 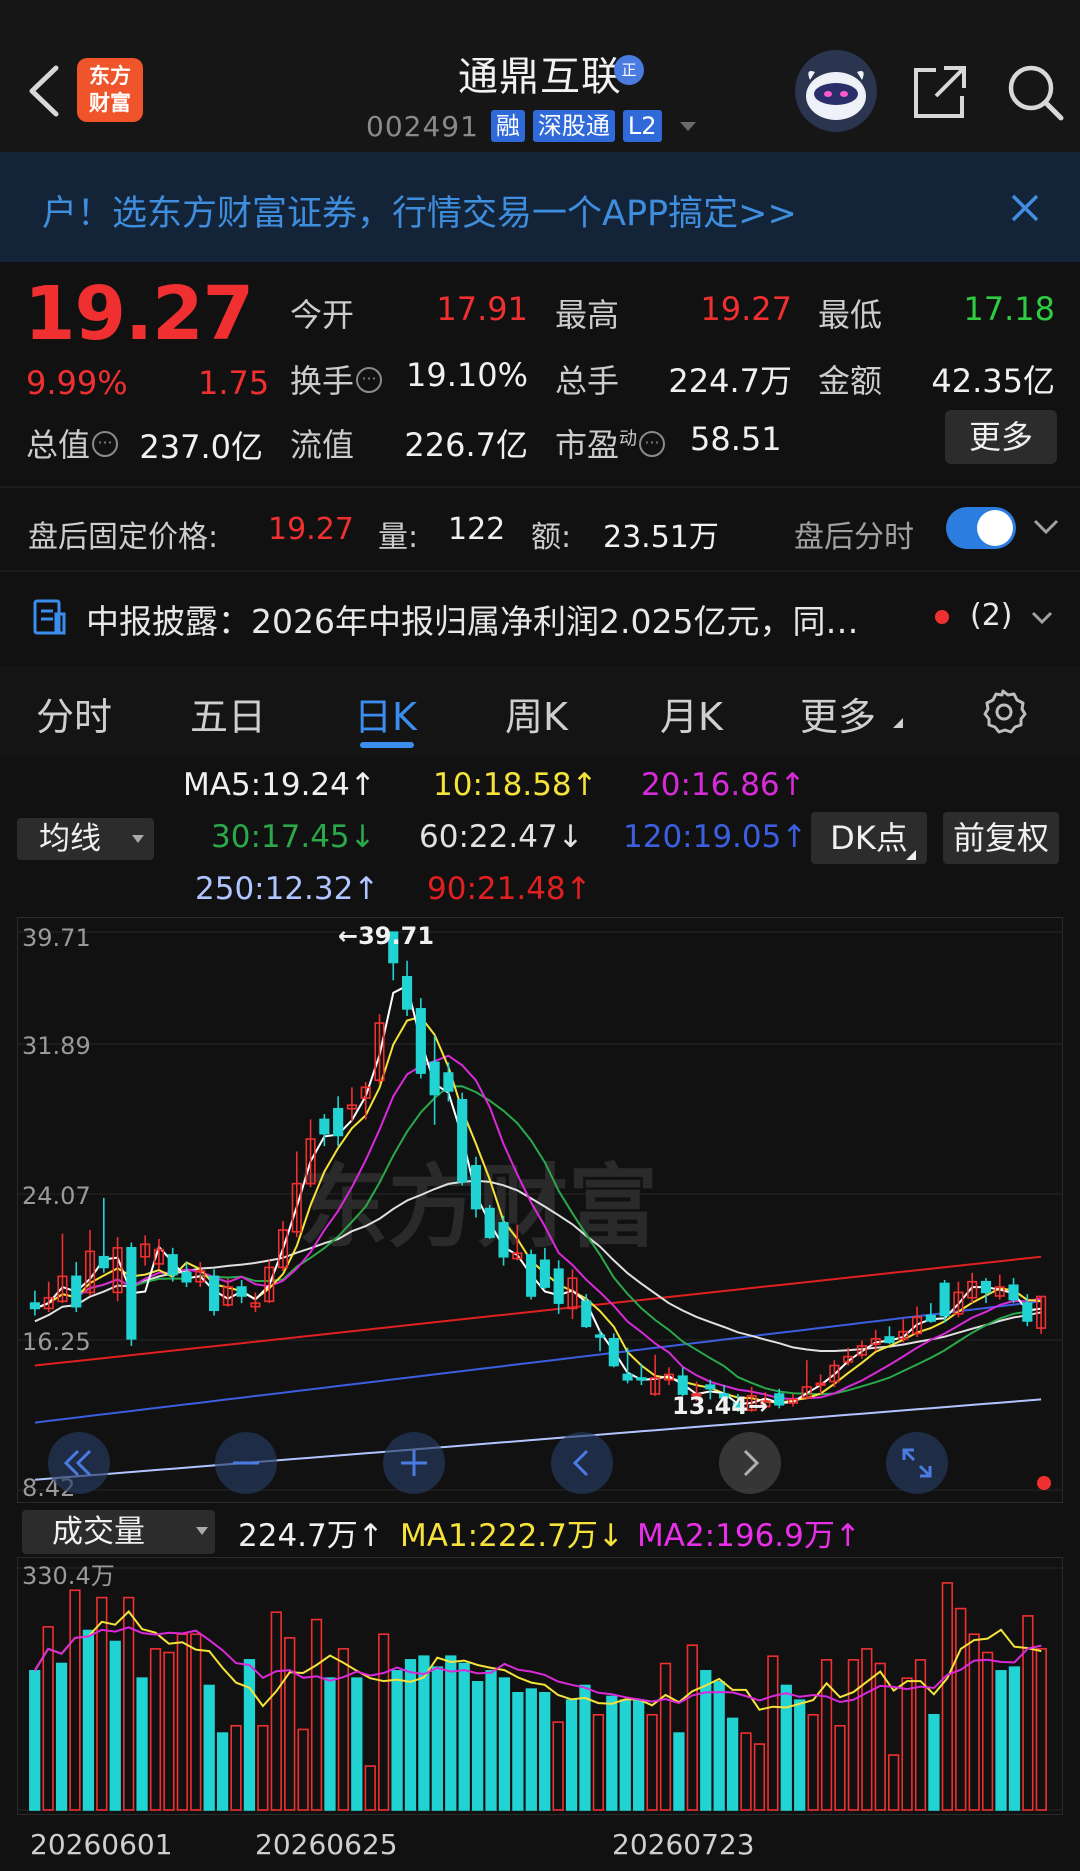 I want to click on tab-intraday: 分时, so click(x=74, y=713).